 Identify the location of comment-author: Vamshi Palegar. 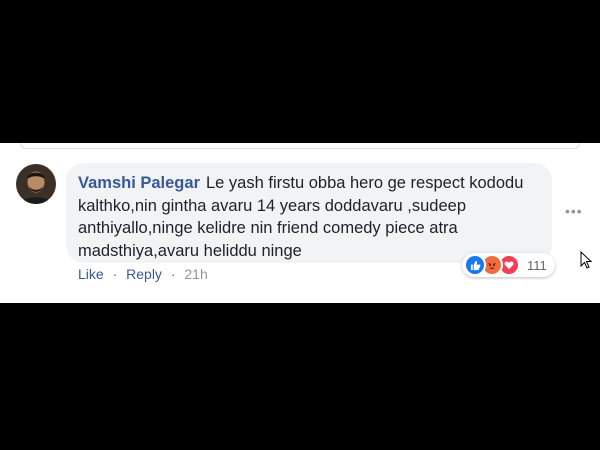
(139, 183).